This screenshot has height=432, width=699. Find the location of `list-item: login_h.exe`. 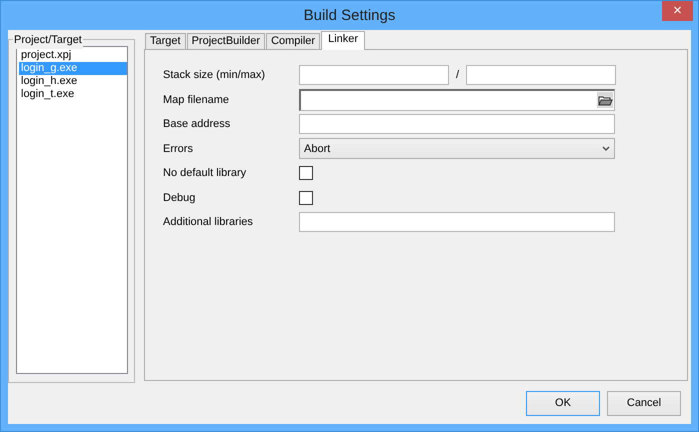

list-item: login_h.exe is located at coordinates (73, 81).